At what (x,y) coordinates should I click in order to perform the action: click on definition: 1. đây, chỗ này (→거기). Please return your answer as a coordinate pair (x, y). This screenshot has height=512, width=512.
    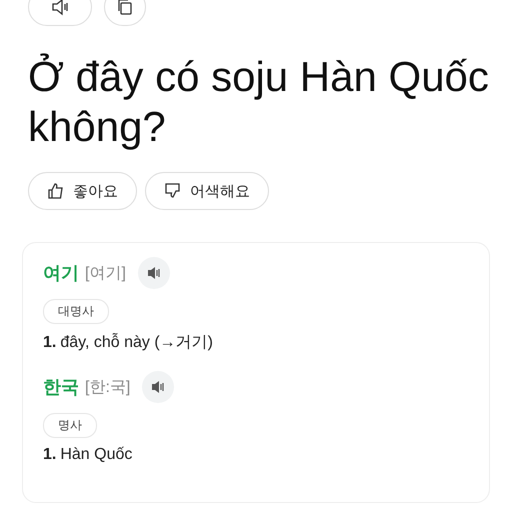
    Looking at the image, I should click on (128, 342).